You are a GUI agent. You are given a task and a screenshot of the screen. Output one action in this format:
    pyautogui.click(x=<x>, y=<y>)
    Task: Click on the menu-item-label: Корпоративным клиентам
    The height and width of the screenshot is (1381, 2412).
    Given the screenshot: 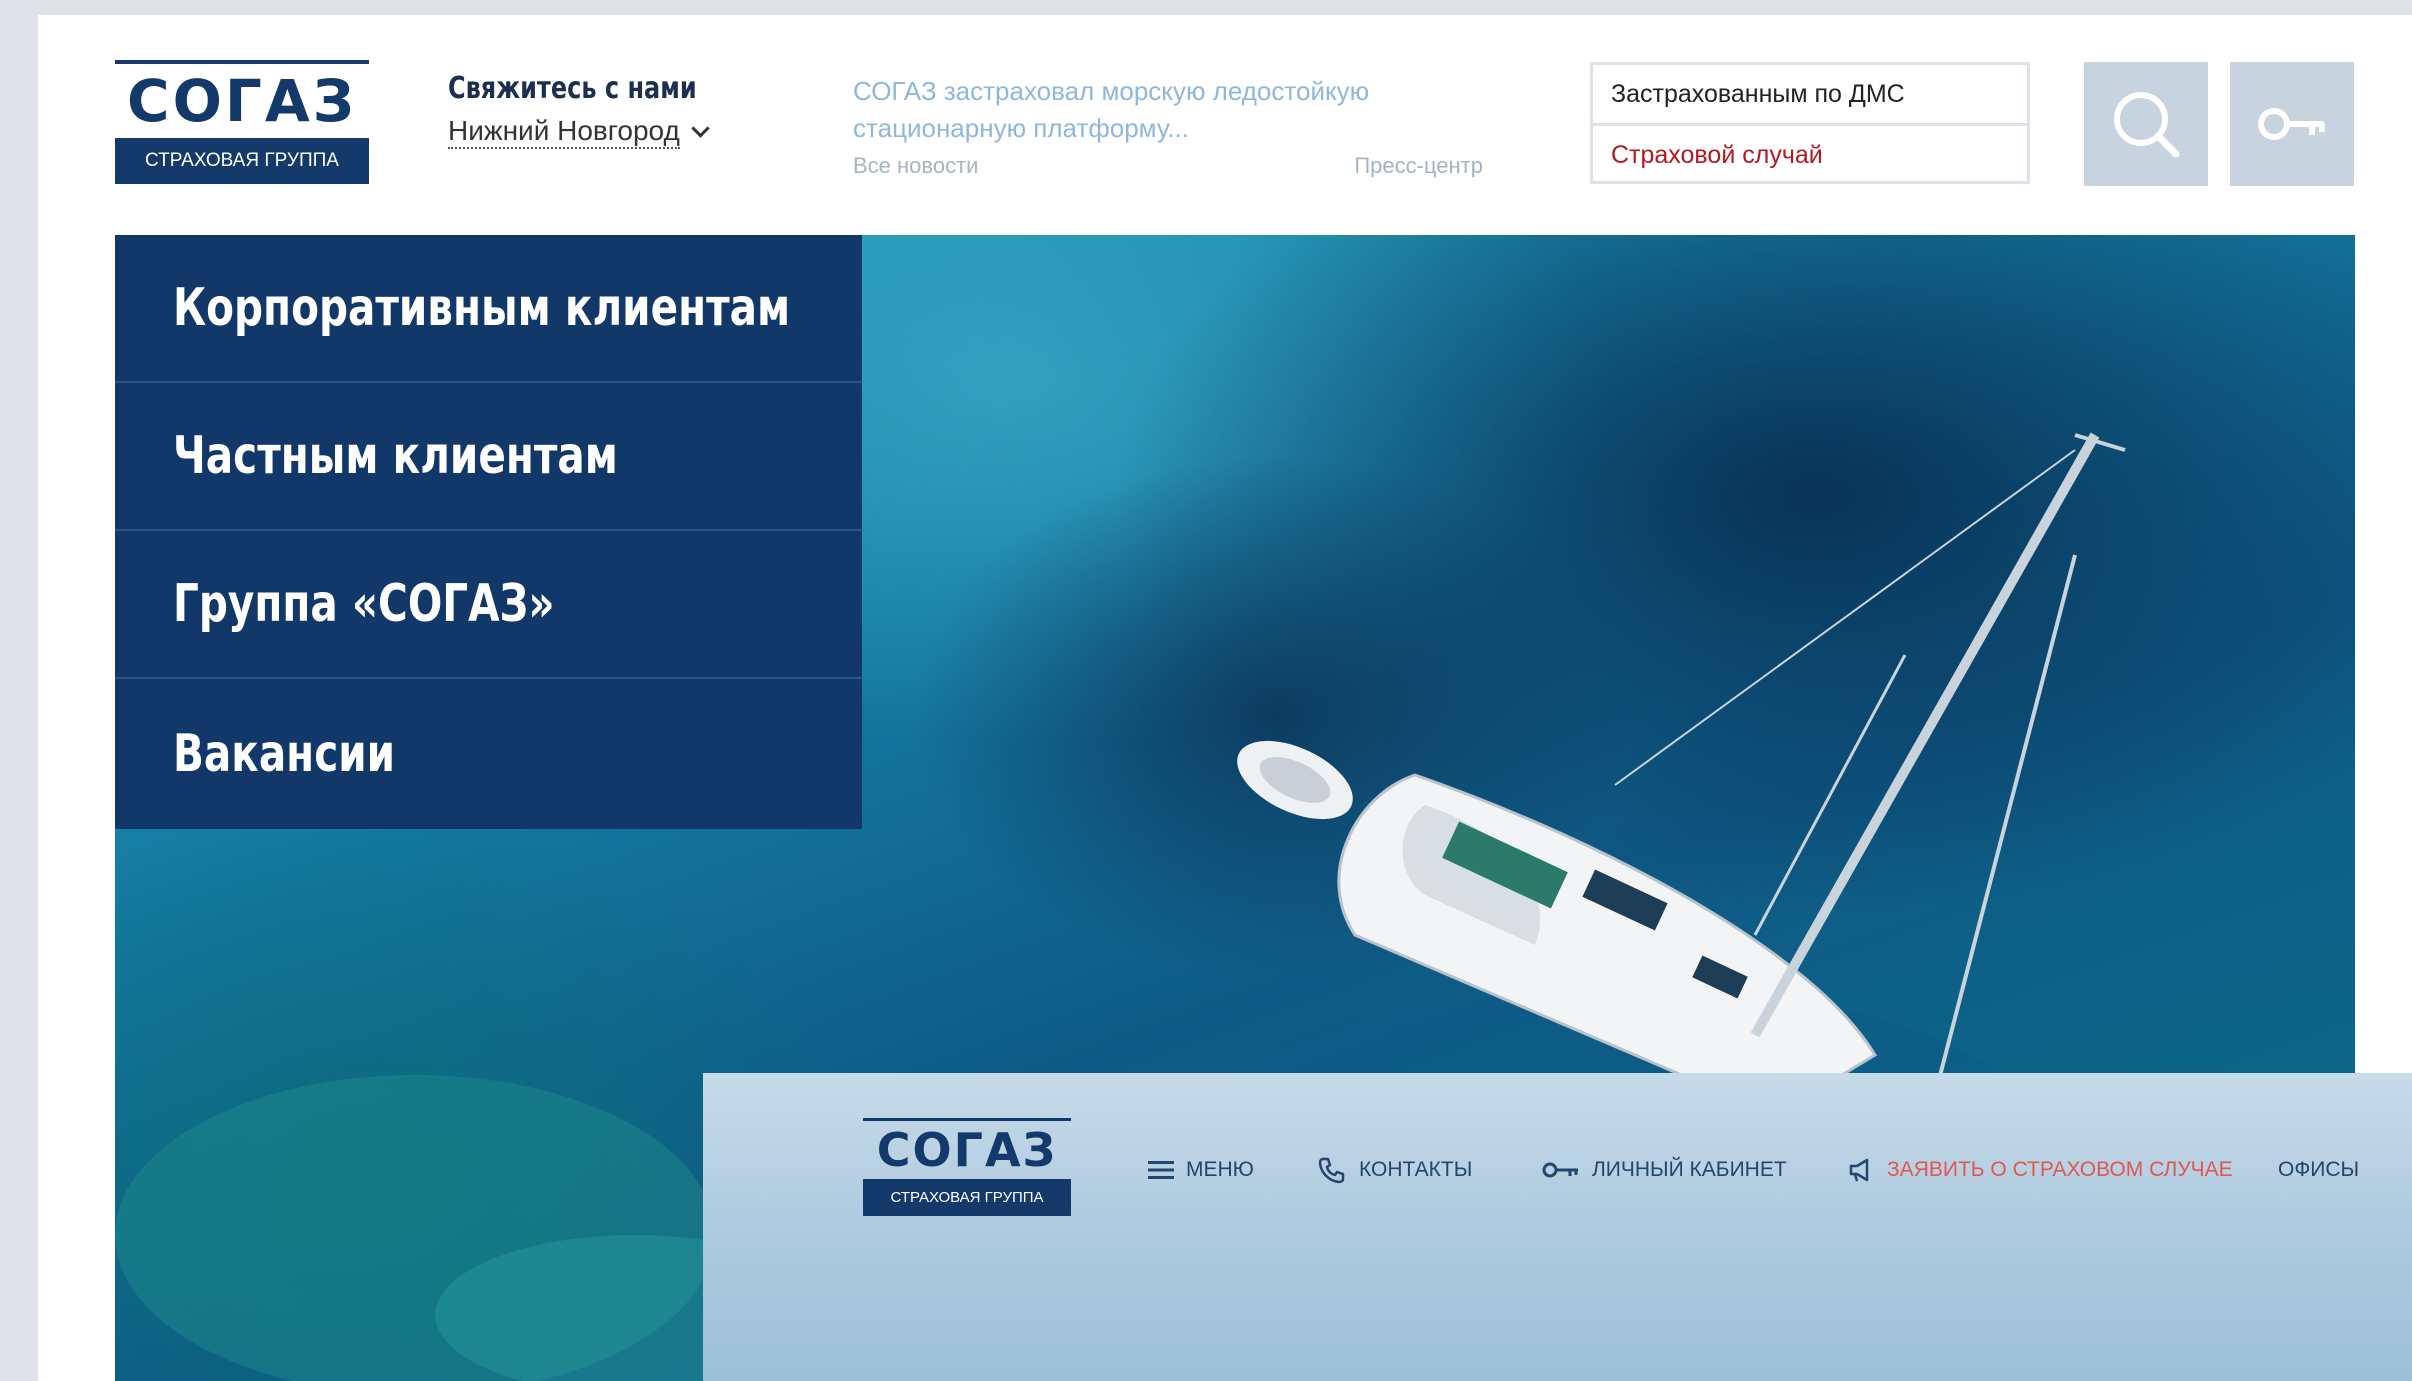 What is the action you would take?
    pyautogui.click(x=482, y=308)
    